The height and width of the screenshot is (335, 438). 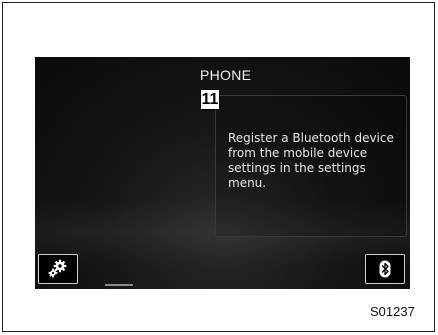 I want to click on bluetooth-button, so click(x=385, y=269).